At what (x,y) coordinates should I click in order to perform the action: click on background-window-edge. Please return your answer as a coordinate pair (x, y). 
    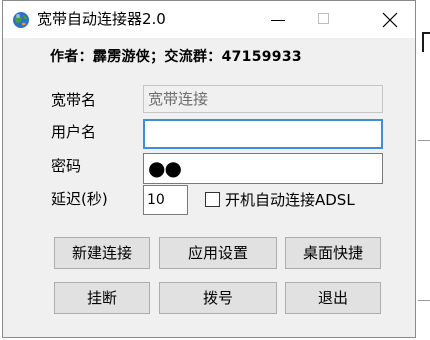
    Looking at the image, I should click on (426, 42).